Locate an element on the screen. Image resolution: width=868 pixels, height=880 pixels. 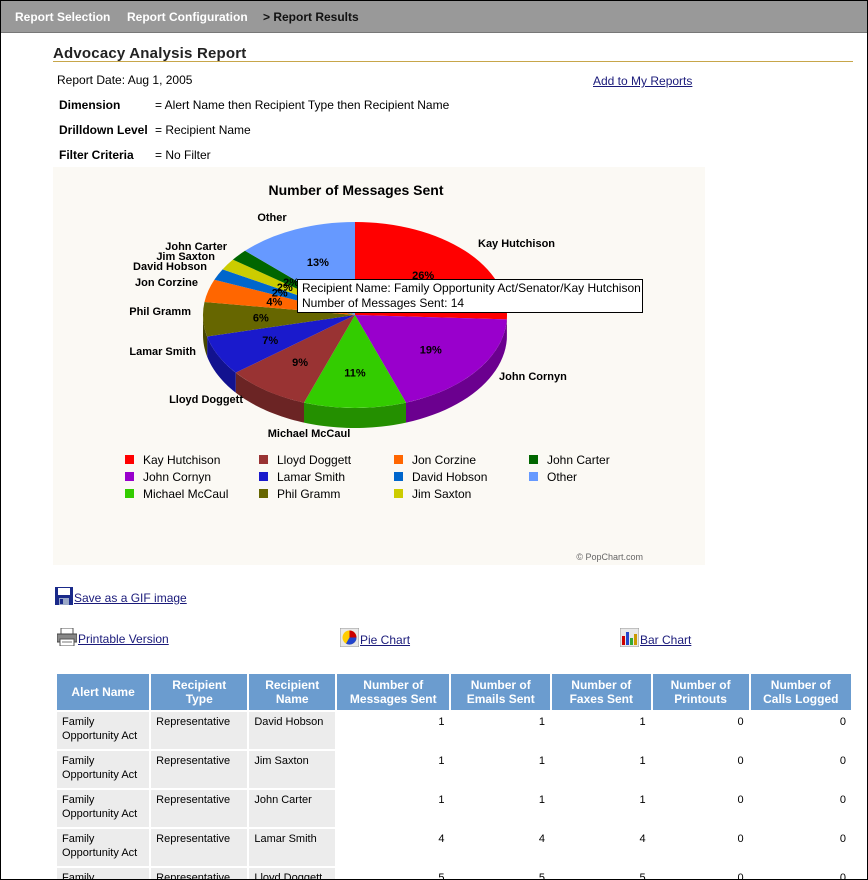
column-header-alert-name: Alert Name is located at coordinates (103, 692).